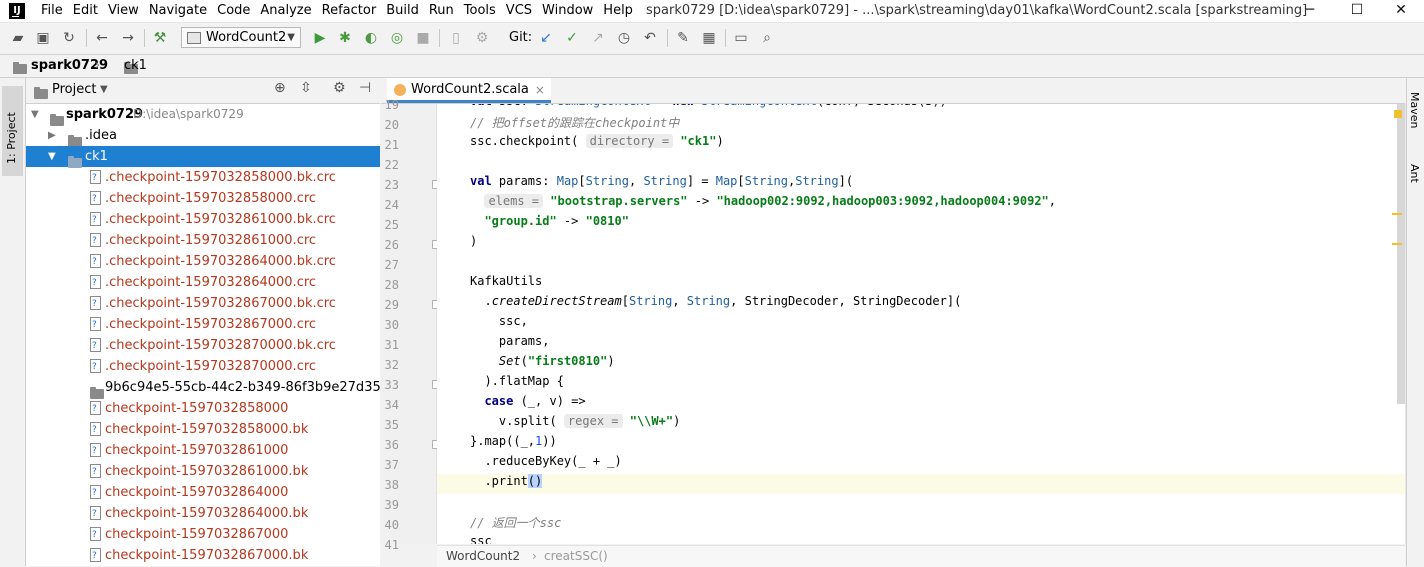 The image size is (1424, 567). I want to click on forward-arrow-icon: →, so click(128, 38).